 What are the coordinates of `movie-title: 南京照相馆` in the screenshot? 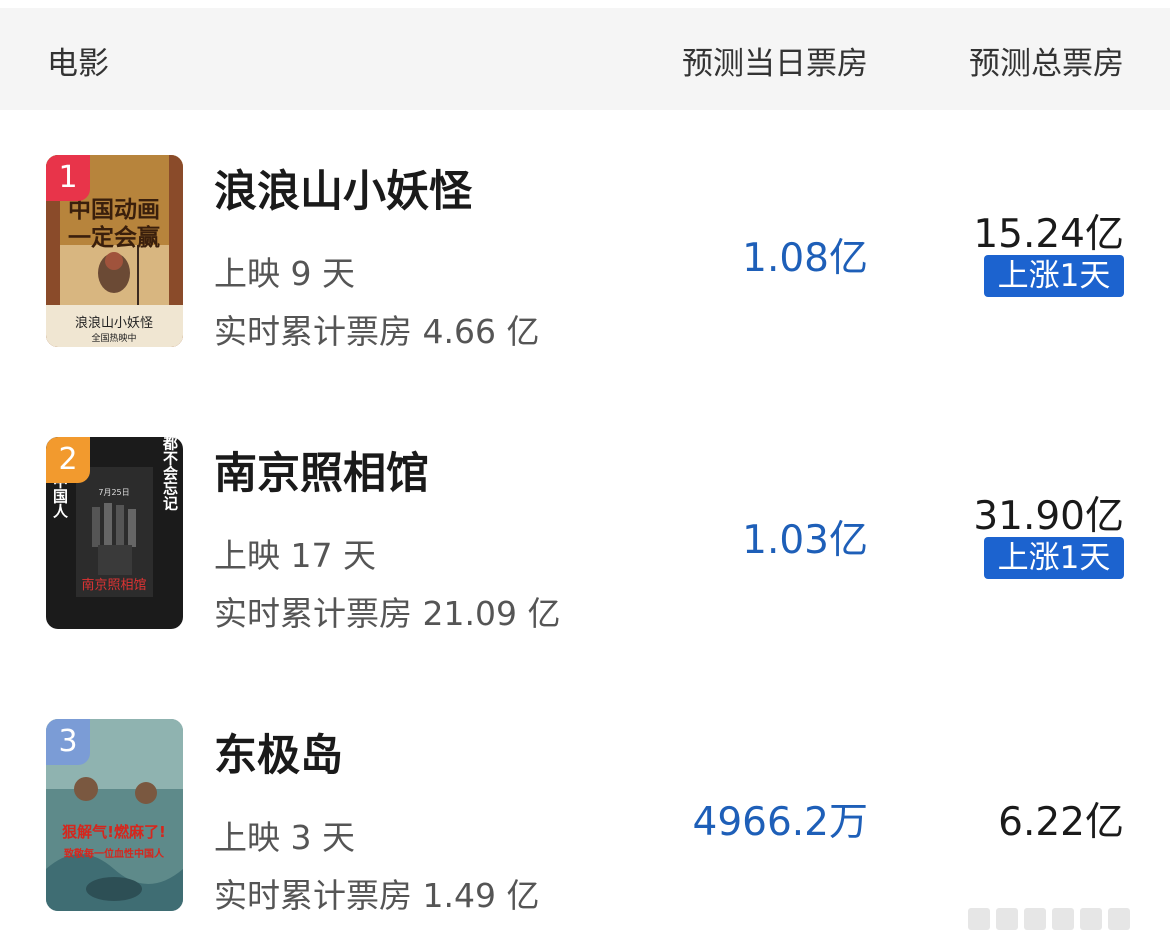 It's located at (321, 470).